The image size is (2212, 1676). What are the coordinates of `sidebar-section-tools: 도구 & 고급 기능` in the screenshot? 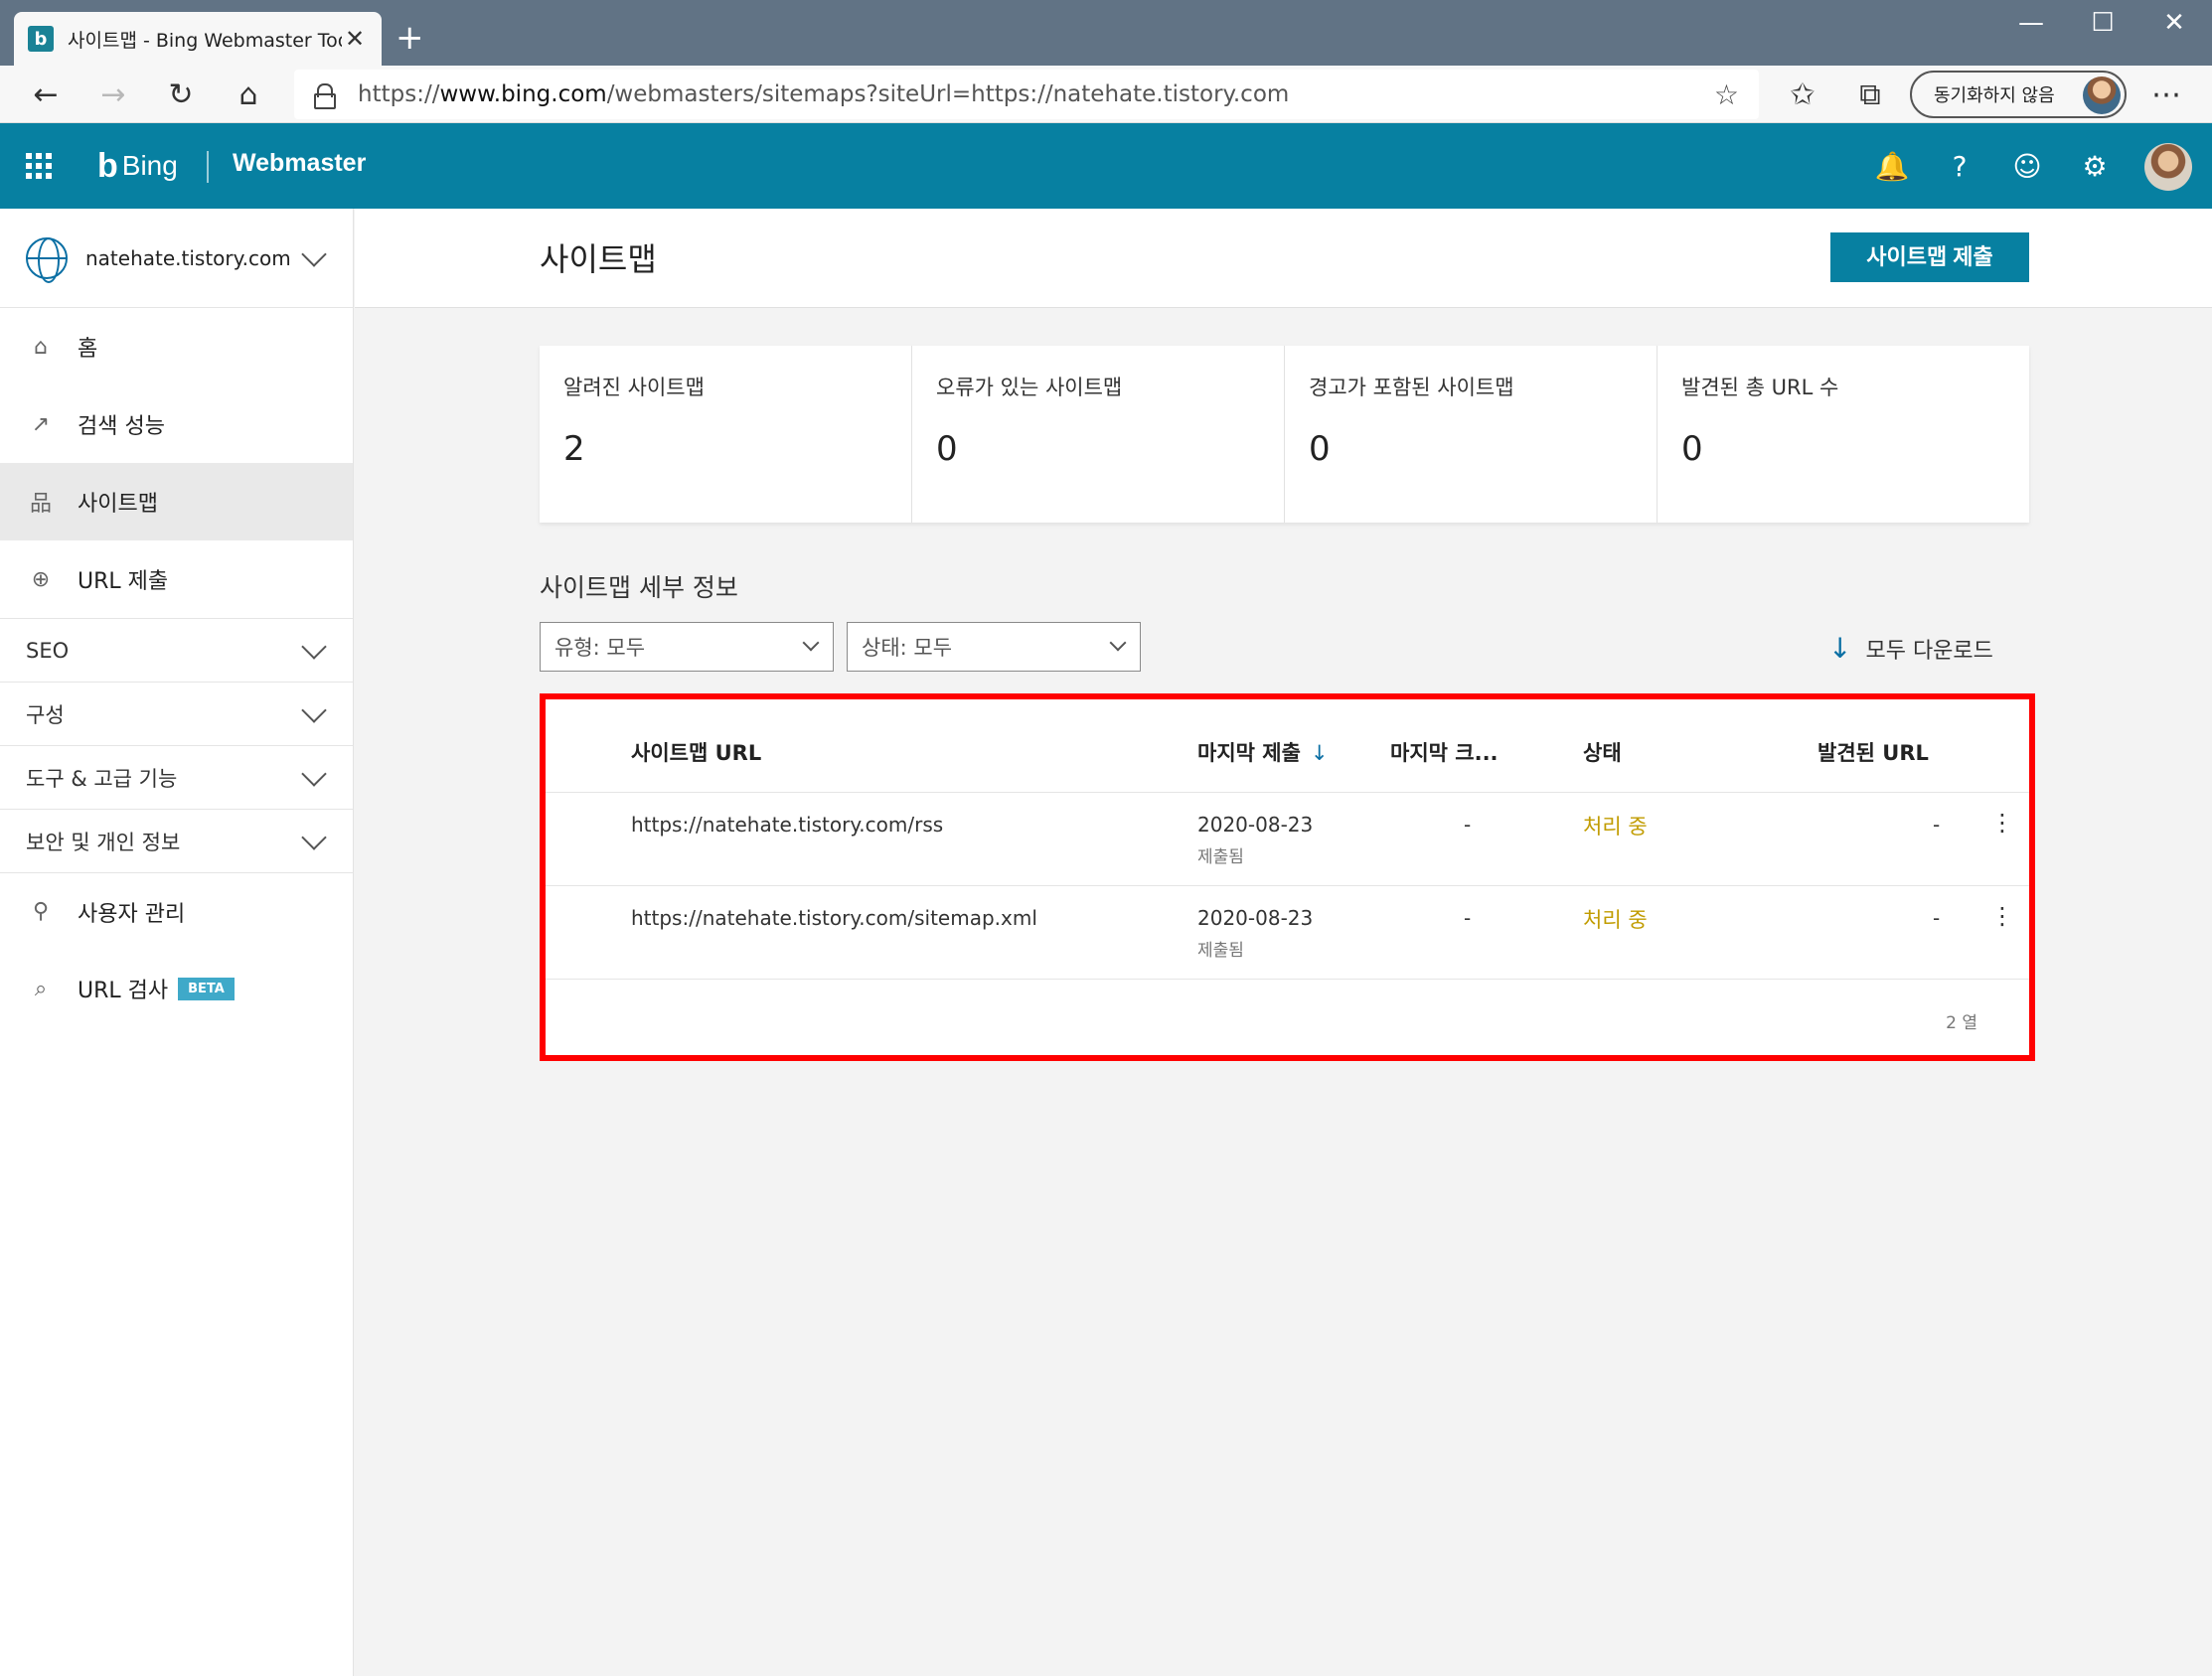 It's located at (177, 777).